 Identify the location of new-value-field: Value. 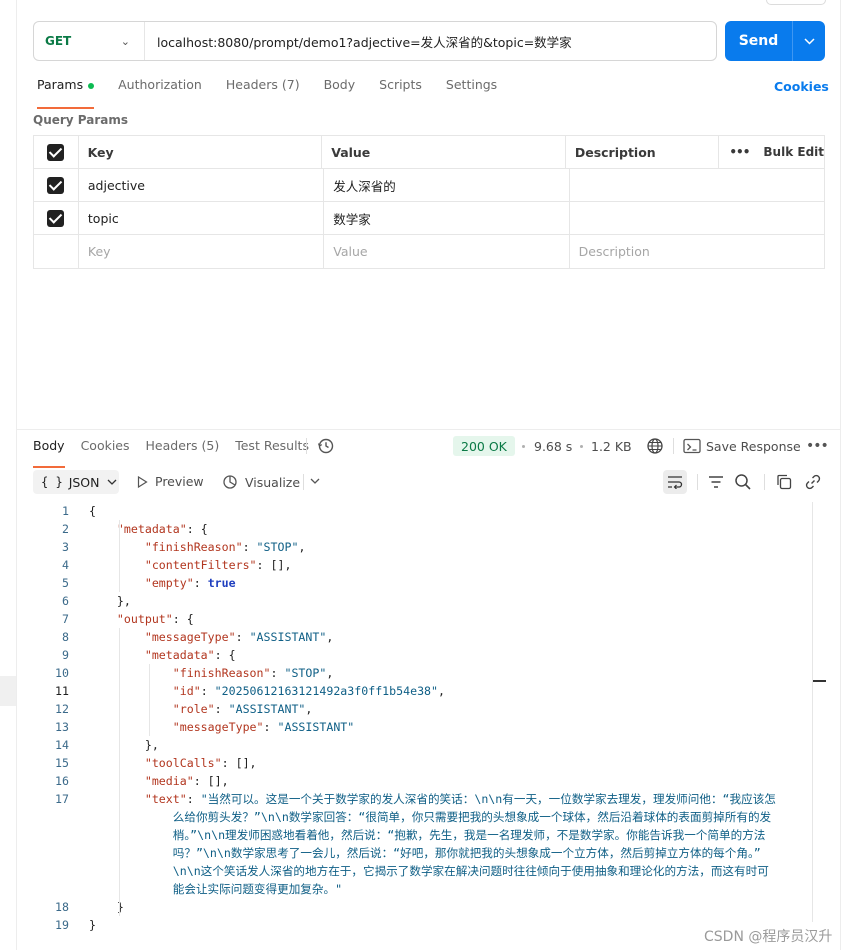
(447, 251).